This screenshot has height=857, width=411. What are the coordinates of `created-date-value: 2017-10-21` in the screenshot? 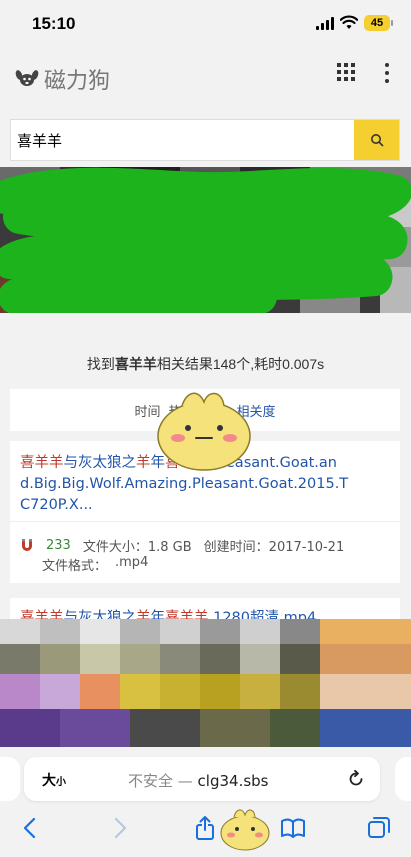 It's located at (306, 547).